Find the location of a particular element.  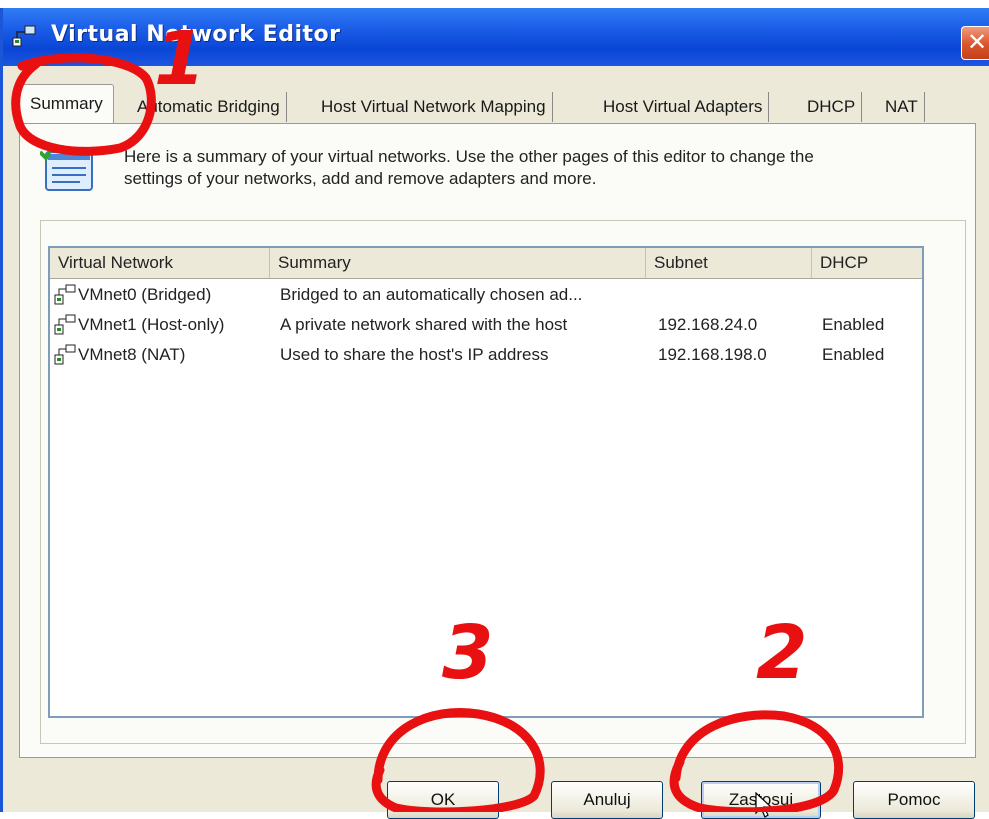

column-header-dhcp: DHCP is located at coordinates (867, 263).